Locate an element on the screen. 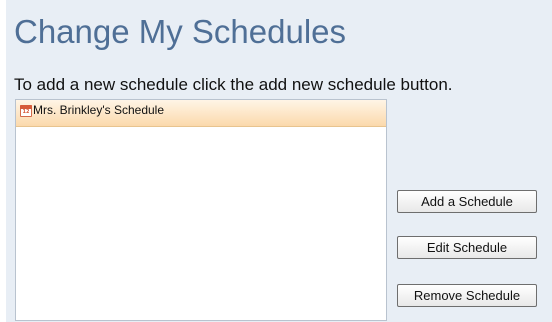 The height and width of the screenshot is (322, 552). edit-schedule-button: Edit Schedule is located at coordinates (467, 247).